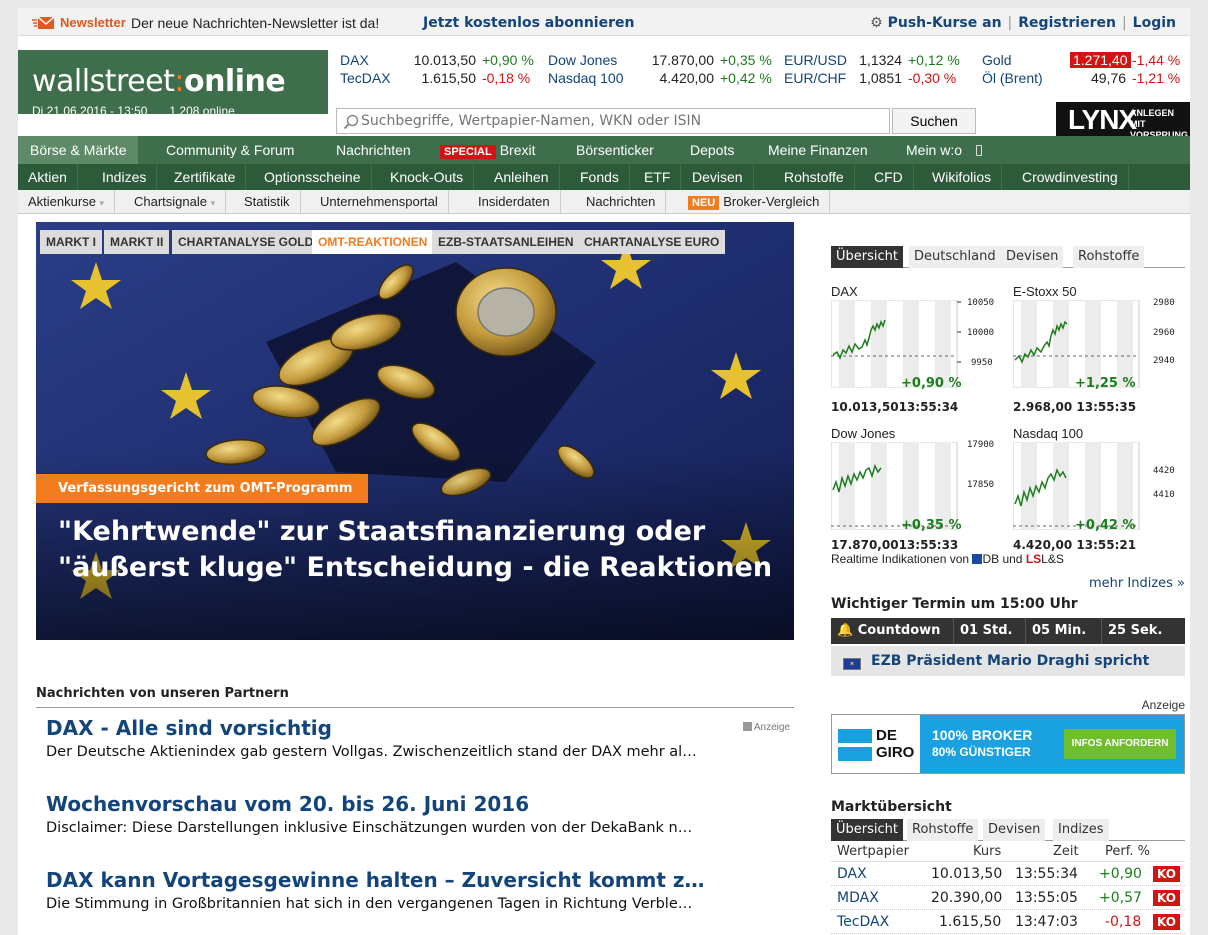  Describe the element at coordinates (943, 830) in the screenshot. I see `market-tab-rohstoffe: Rohstoffe` at that location.